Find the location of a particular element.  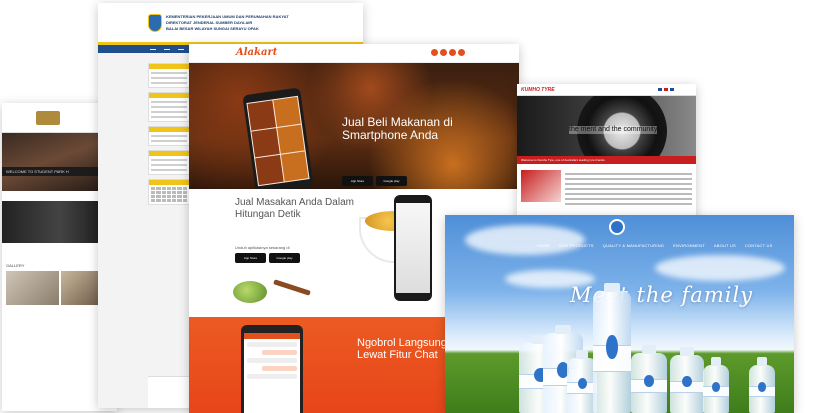

alakart-hero-title: Jual Beli Makanan di Smartphone Anda is located at coordinates (397, 128).